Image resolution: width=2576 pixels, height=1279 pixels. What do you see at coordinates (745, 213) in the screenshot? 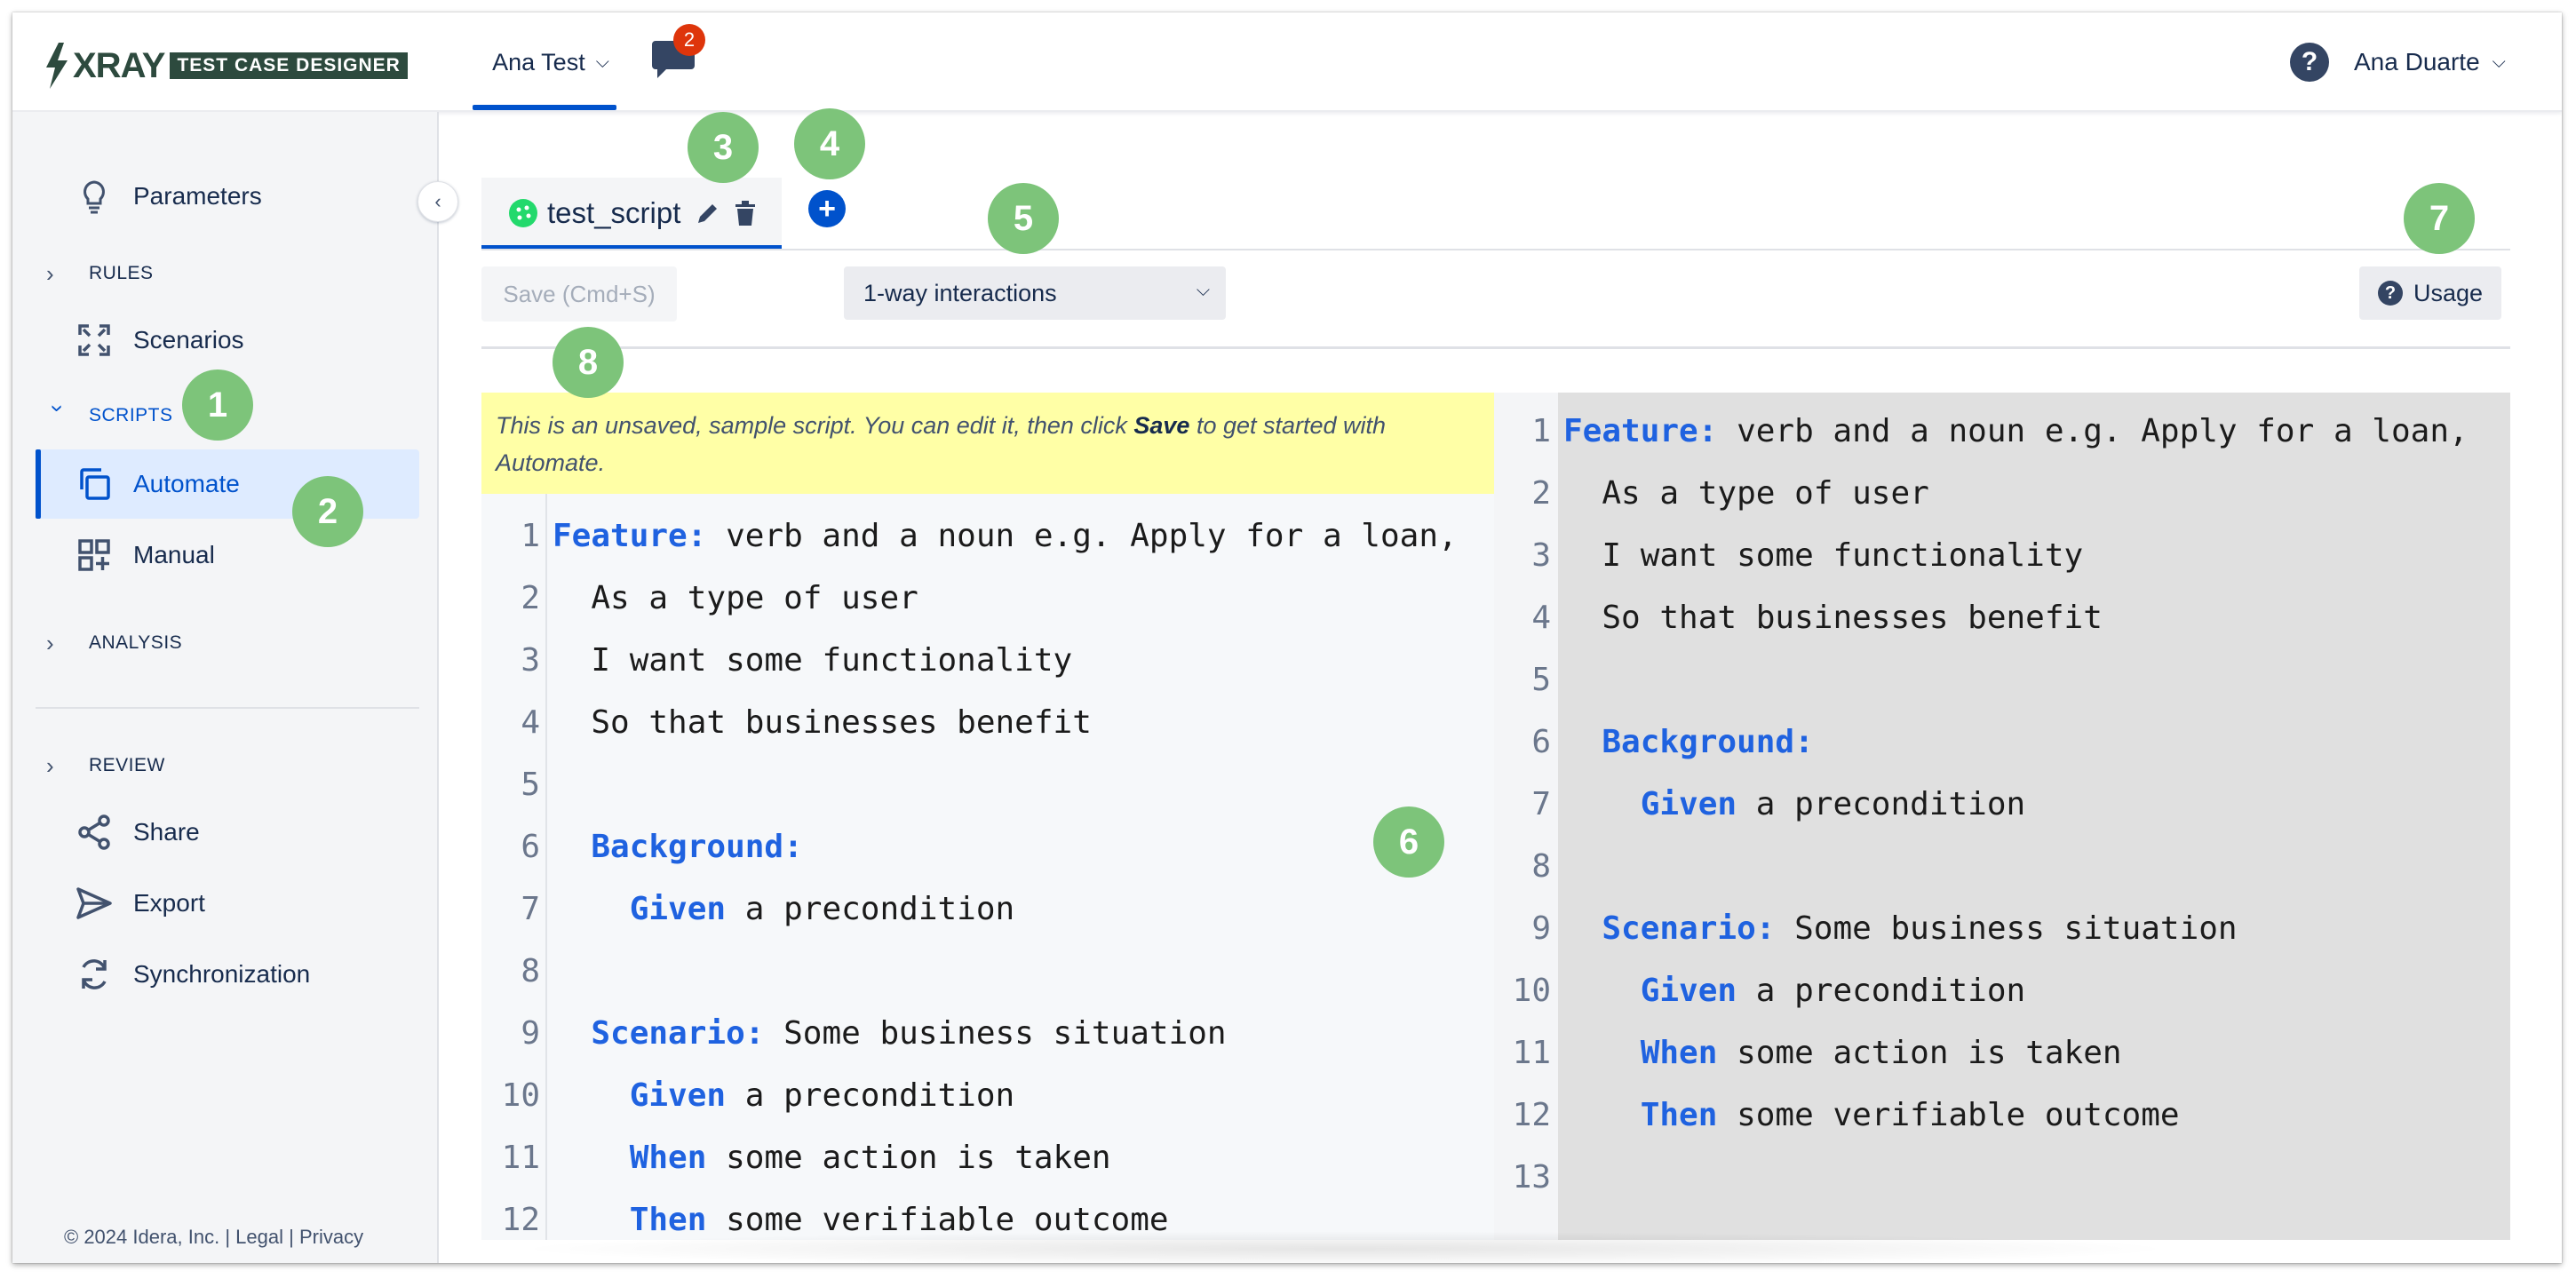
I see `trash-icon` at bounding box center [745, 213].